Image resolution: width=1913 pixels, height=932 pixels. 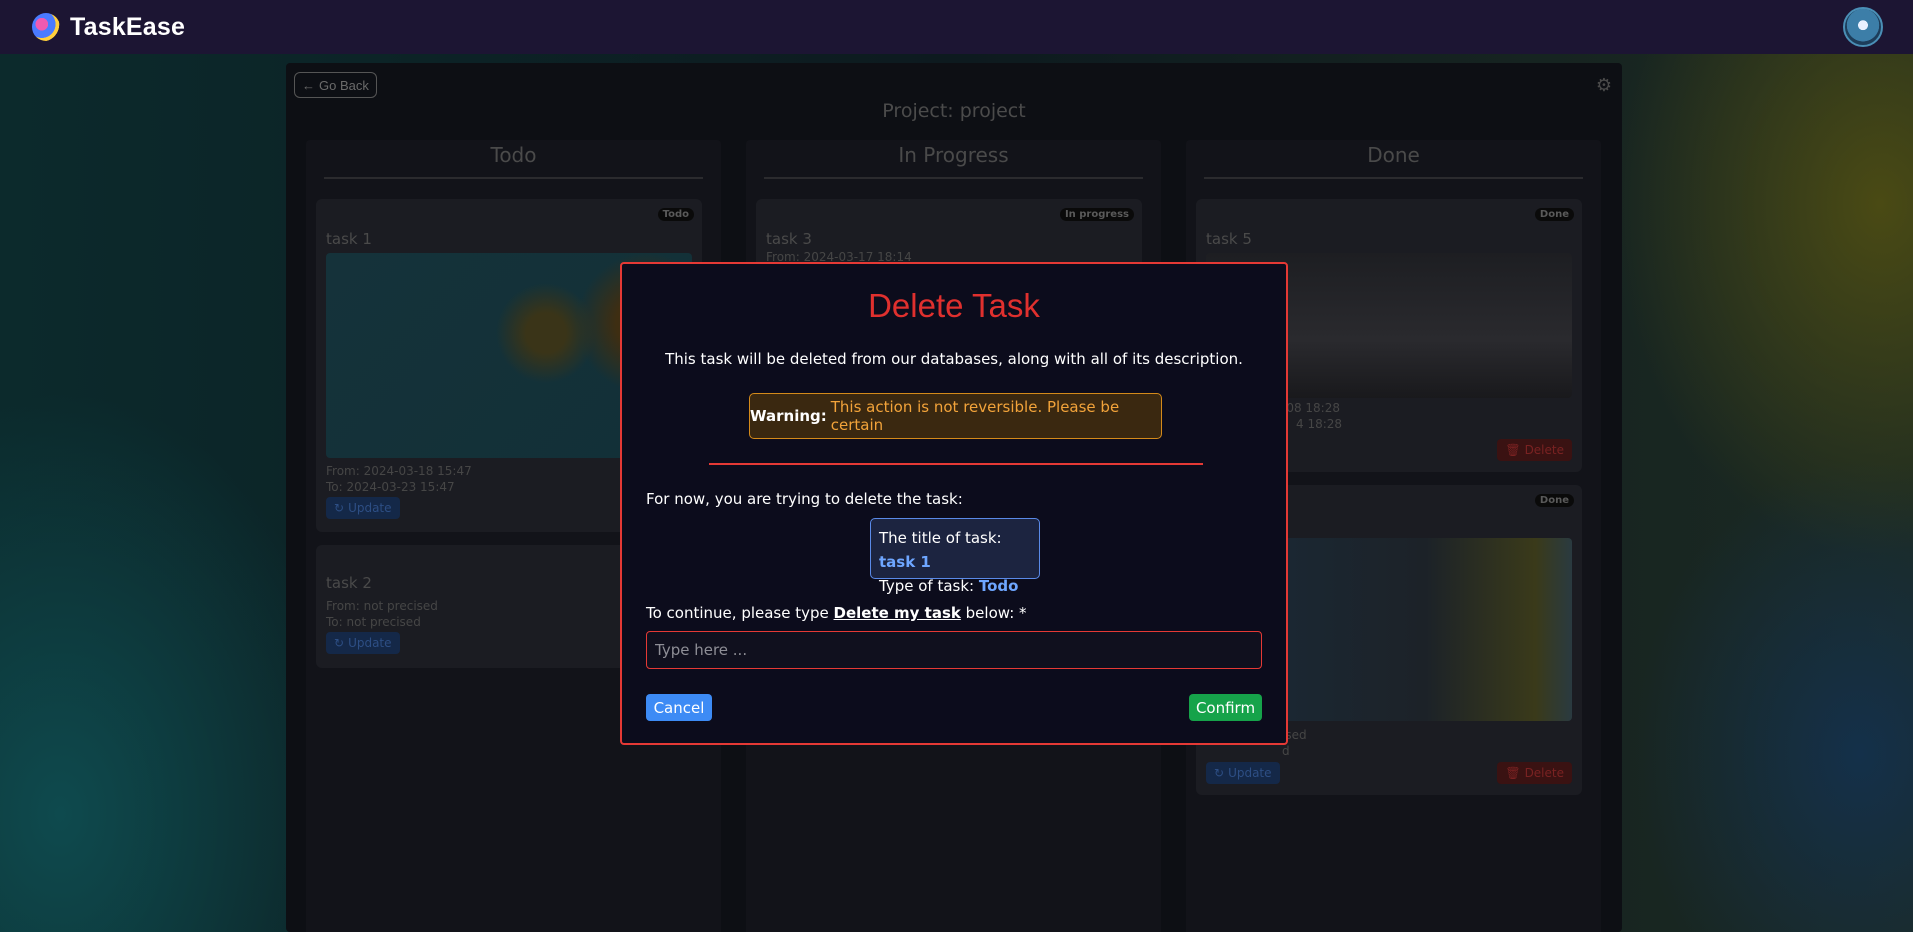 I want to click on gear-icon: ⚙, so click(x=1604, y=85).